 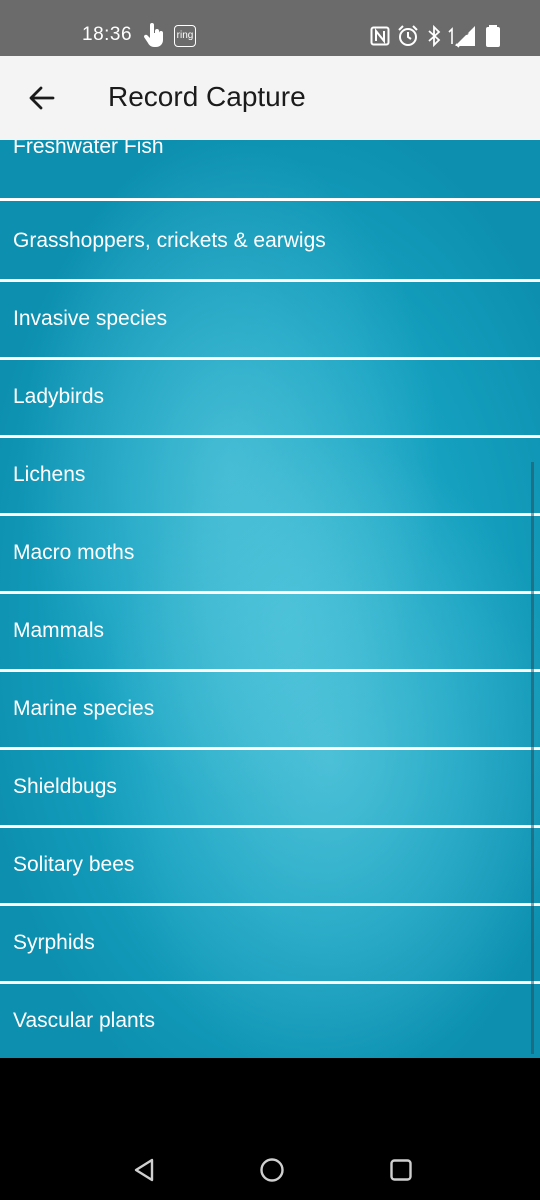 I want to click on page-title: Record Capture, so click(x=207, y=96).